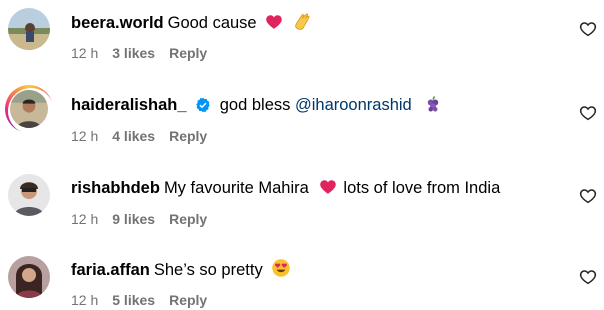  I want to click on username-link: faria.affan, so click(110, 270).